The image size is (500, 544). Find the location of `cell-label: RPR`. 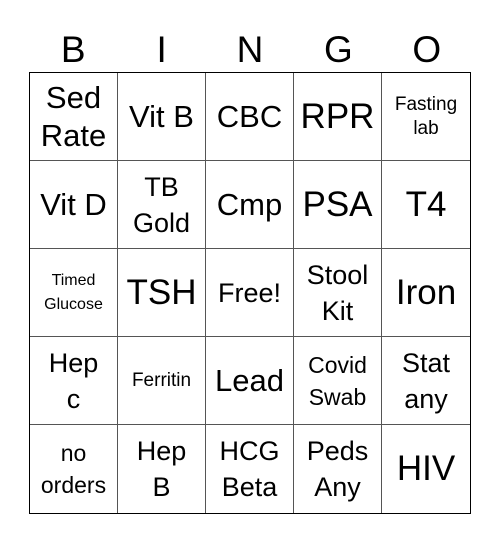

cell-label: RPR is located at coordinates (337, 116).